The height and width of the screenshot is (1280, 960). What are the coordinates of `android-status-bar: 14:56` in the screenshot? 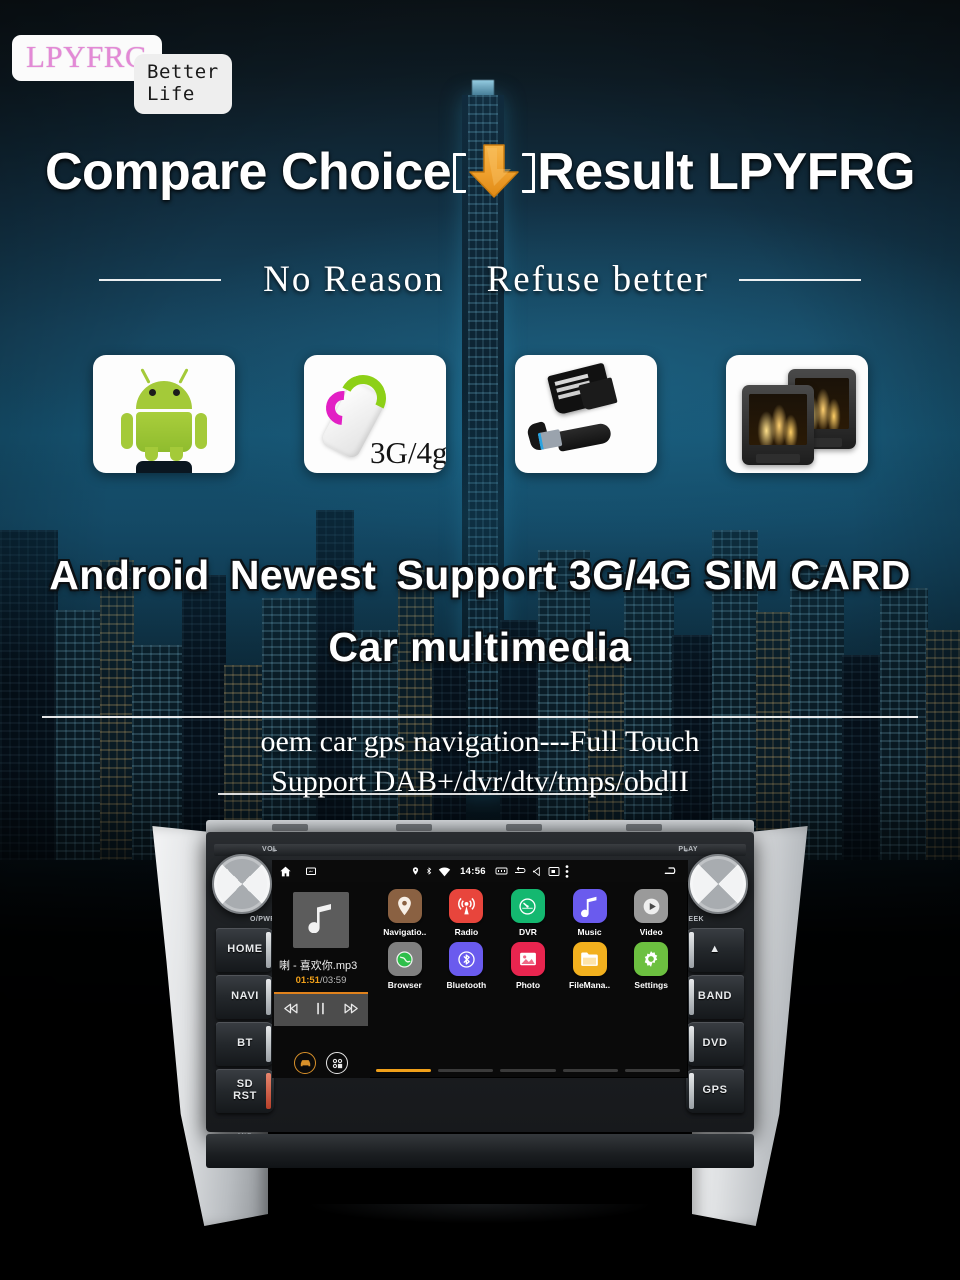 It's located at (480, 871).